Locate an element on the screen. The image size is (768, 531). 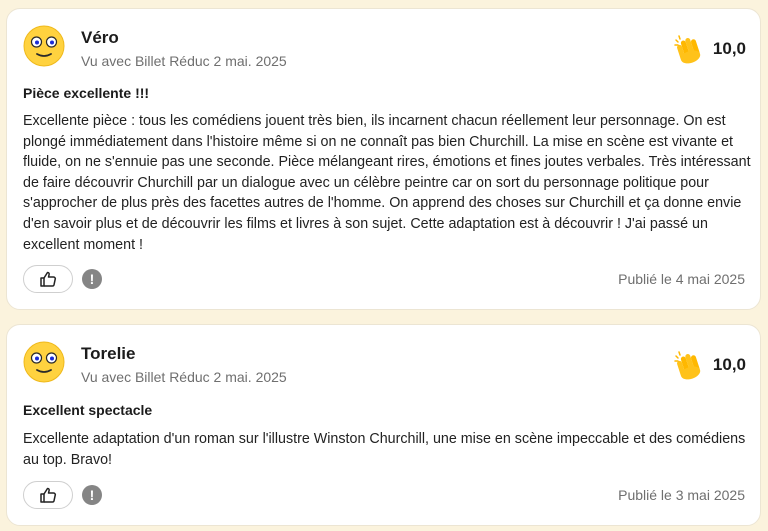
review-title: Excellent spectacle is located at coordinates (88, 410).